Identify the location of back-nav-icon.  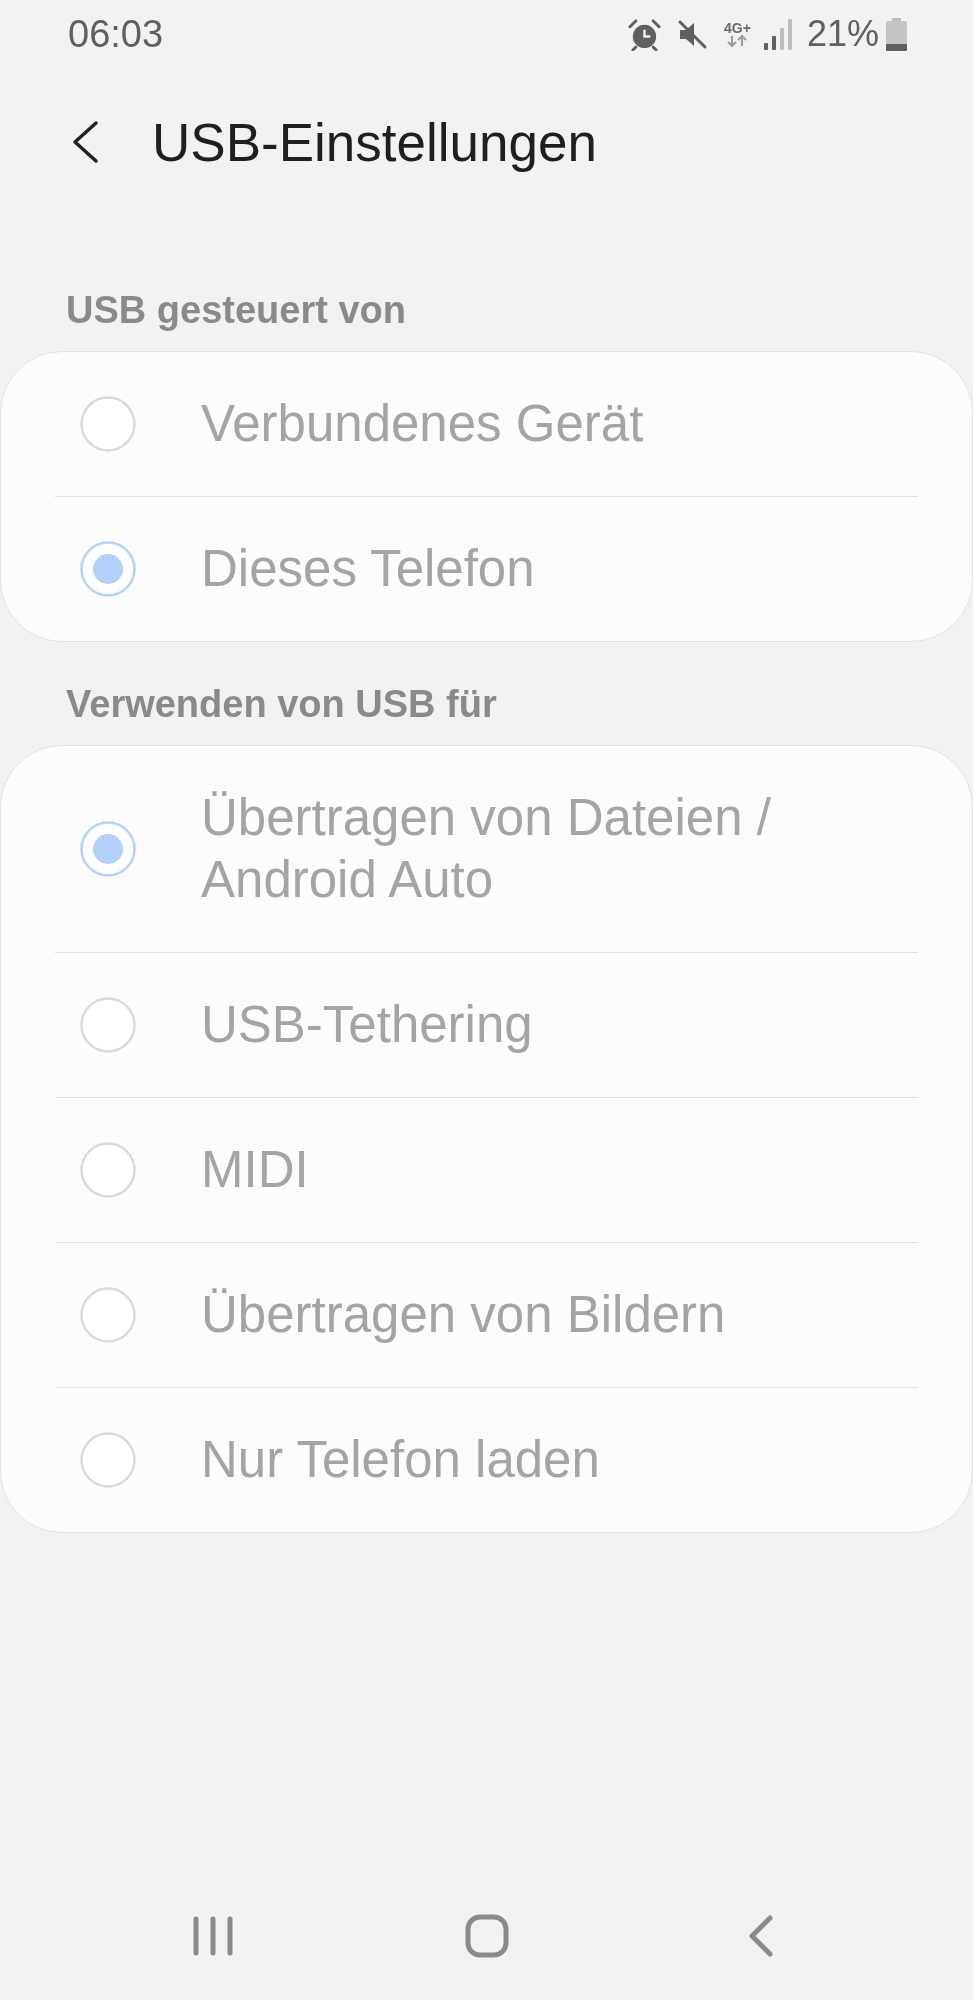
(760, 1936).